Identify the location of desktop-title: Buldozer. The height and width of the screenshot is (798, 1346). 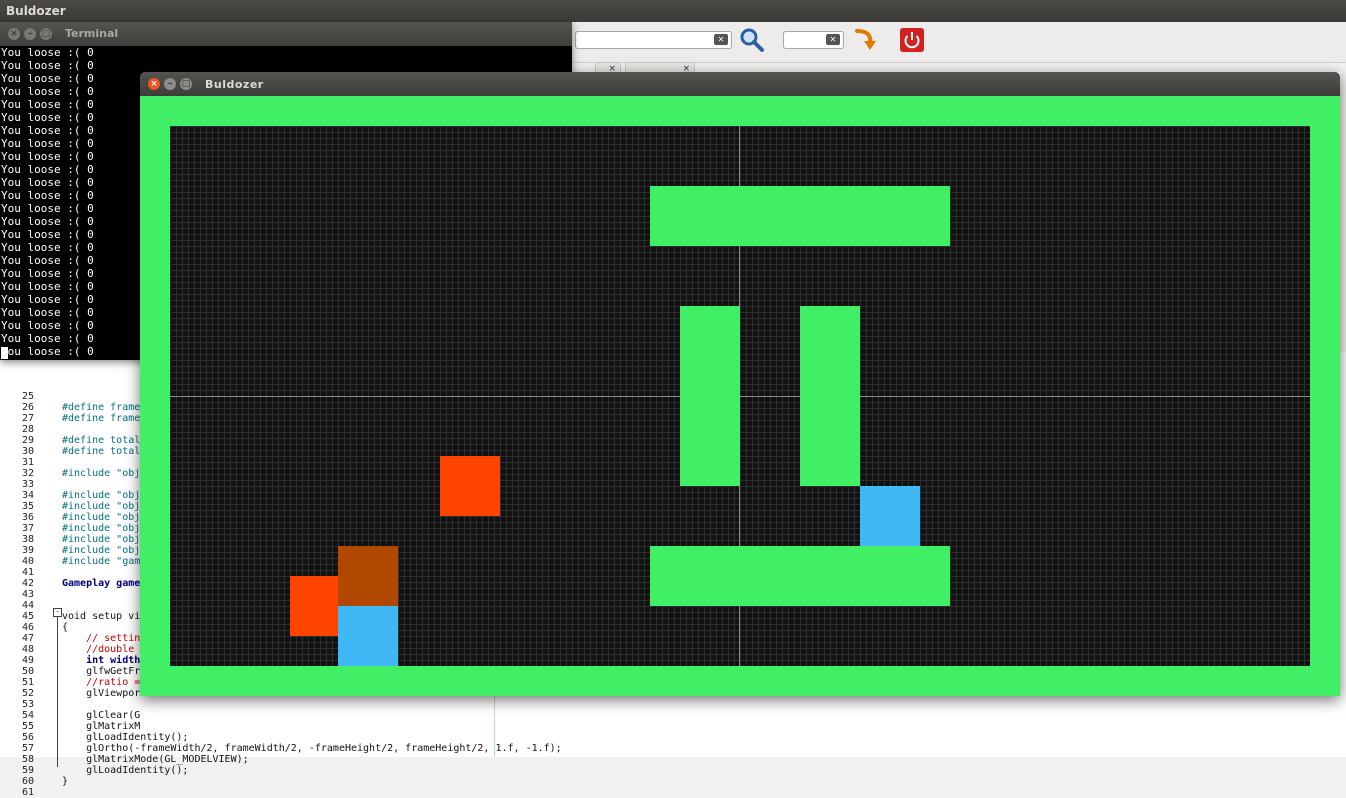
(36, 11).